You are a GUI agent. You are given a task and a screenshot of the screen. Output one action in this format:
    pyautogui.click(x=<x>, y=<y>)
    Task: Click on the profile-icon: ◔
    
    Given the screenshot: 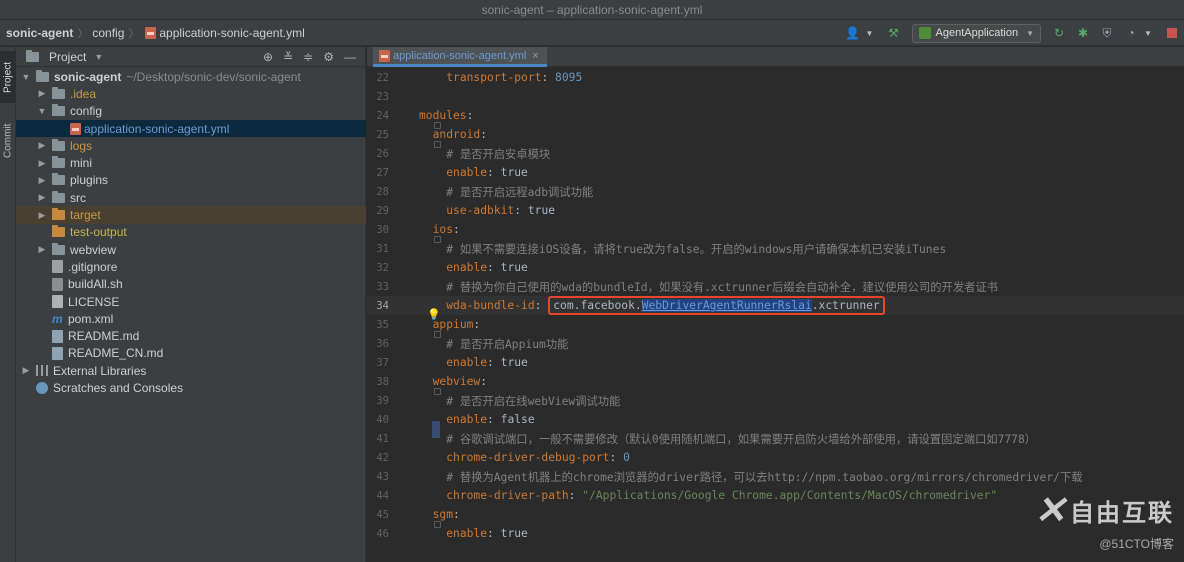 What is the action you would take?
    pyautogui.click(x=1131, y=33)
    